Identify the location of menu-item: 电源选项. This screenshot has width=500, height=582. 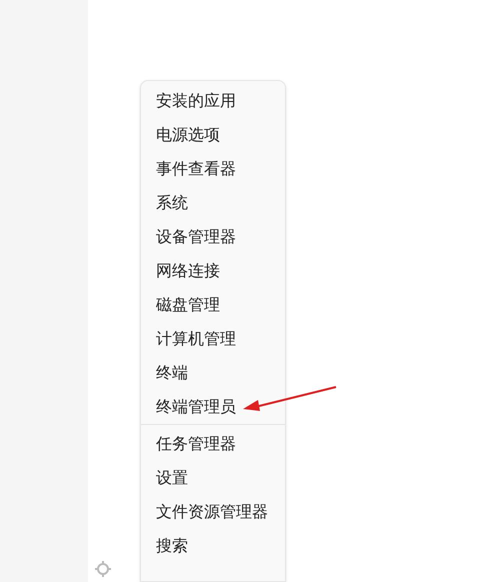
(213, 135).